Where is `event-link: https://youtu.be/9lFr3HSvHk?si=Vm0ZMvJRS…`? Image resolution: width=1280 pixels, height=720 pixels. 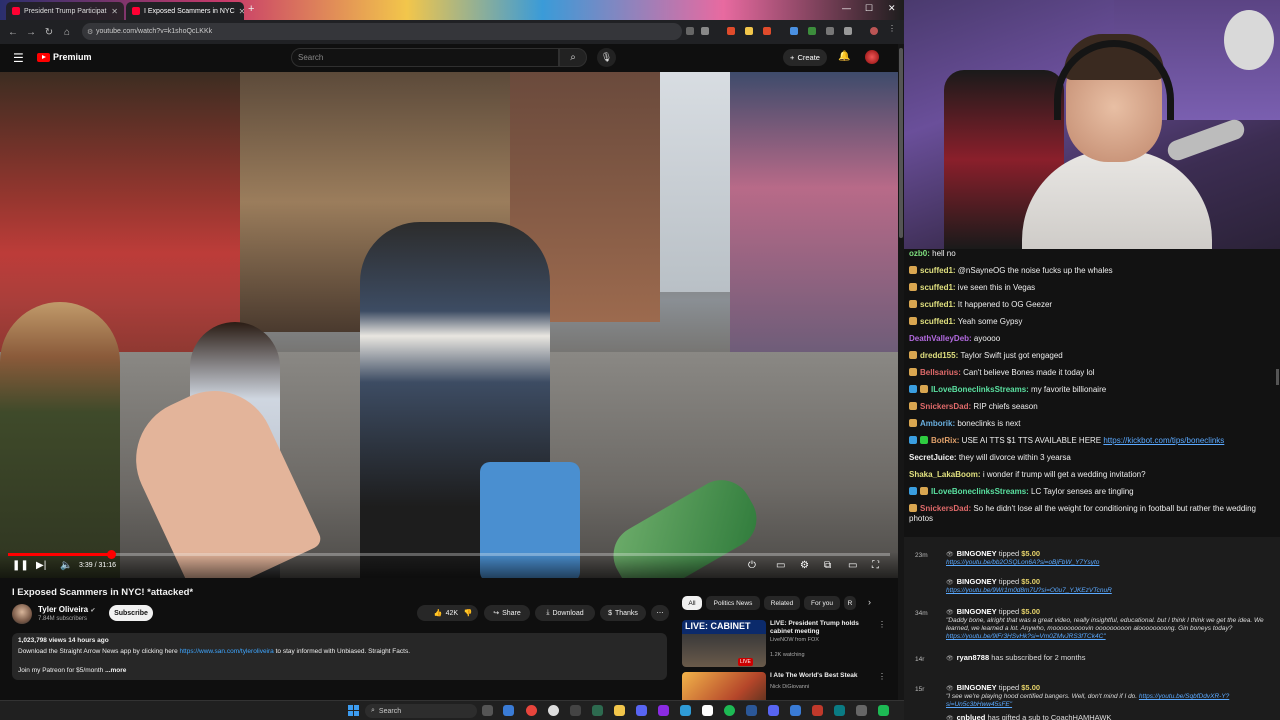
event-link: https://youtu.be/9lFr3HSvHk?si=Vm0ZMvJRS… is located at coordinates (1026, 636).